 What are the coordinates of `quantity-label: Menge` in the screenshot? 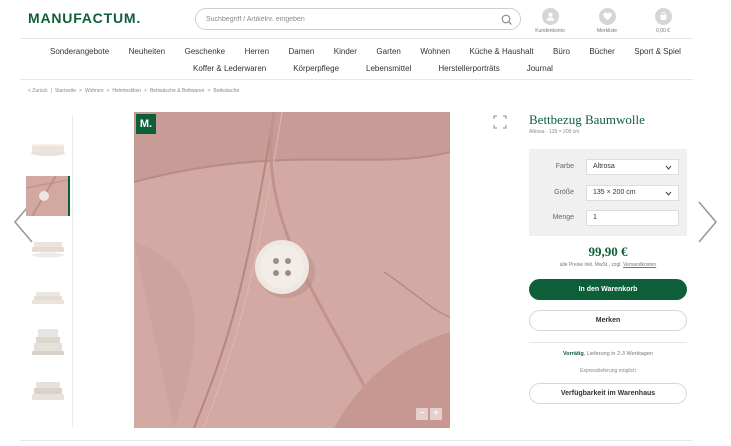 It's located at (563, 217).